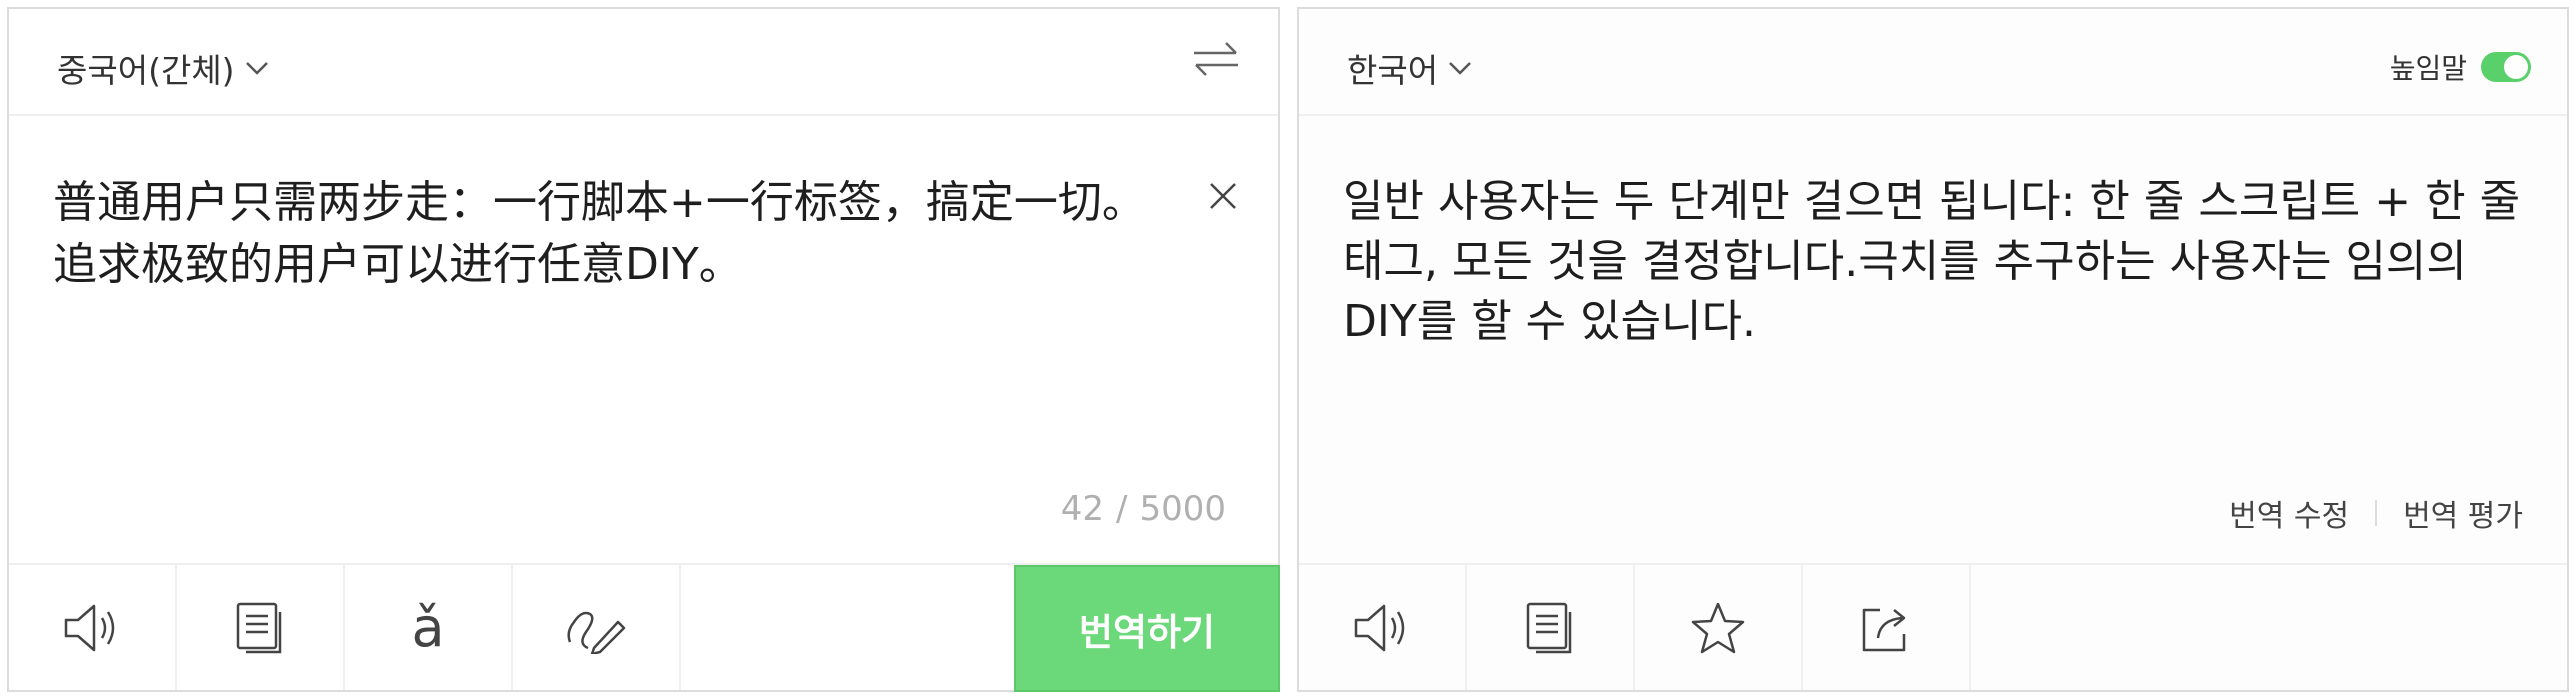  Describe the element at coordinates (146, 70) in the screenshot. I see `source-language-label: 중국어(간체)` at that location.